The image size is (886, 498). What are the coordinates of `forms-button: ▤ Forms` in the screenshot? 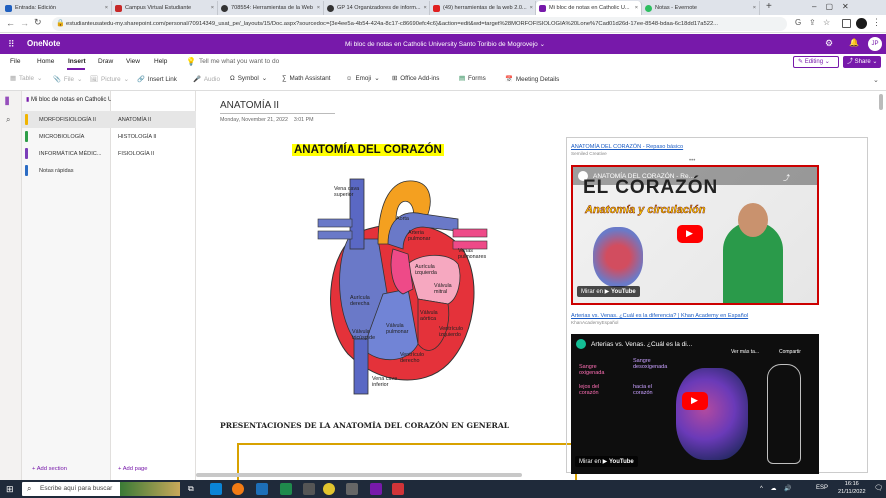 It's located at (472, 78).